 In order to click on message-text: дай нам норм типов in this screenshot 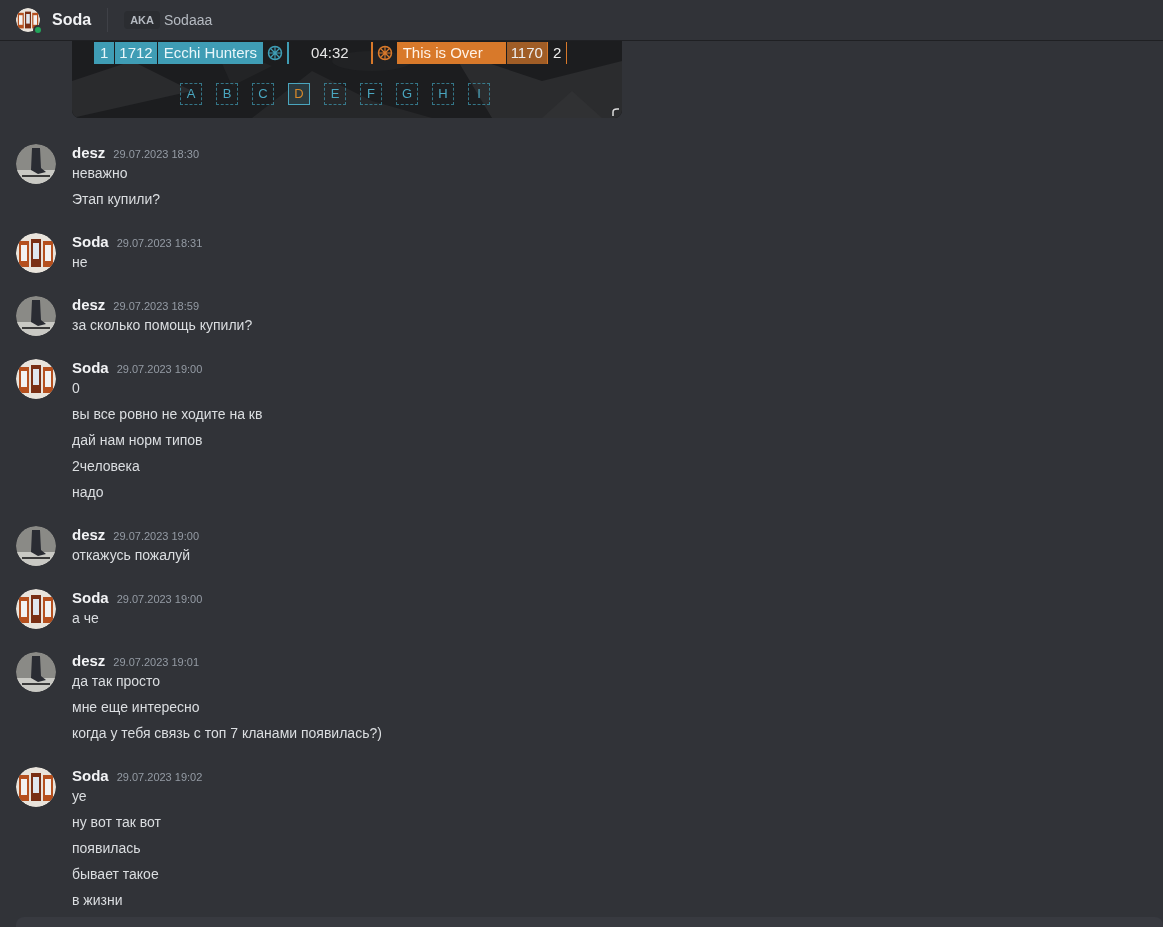, I will do `click(137, 440)`.